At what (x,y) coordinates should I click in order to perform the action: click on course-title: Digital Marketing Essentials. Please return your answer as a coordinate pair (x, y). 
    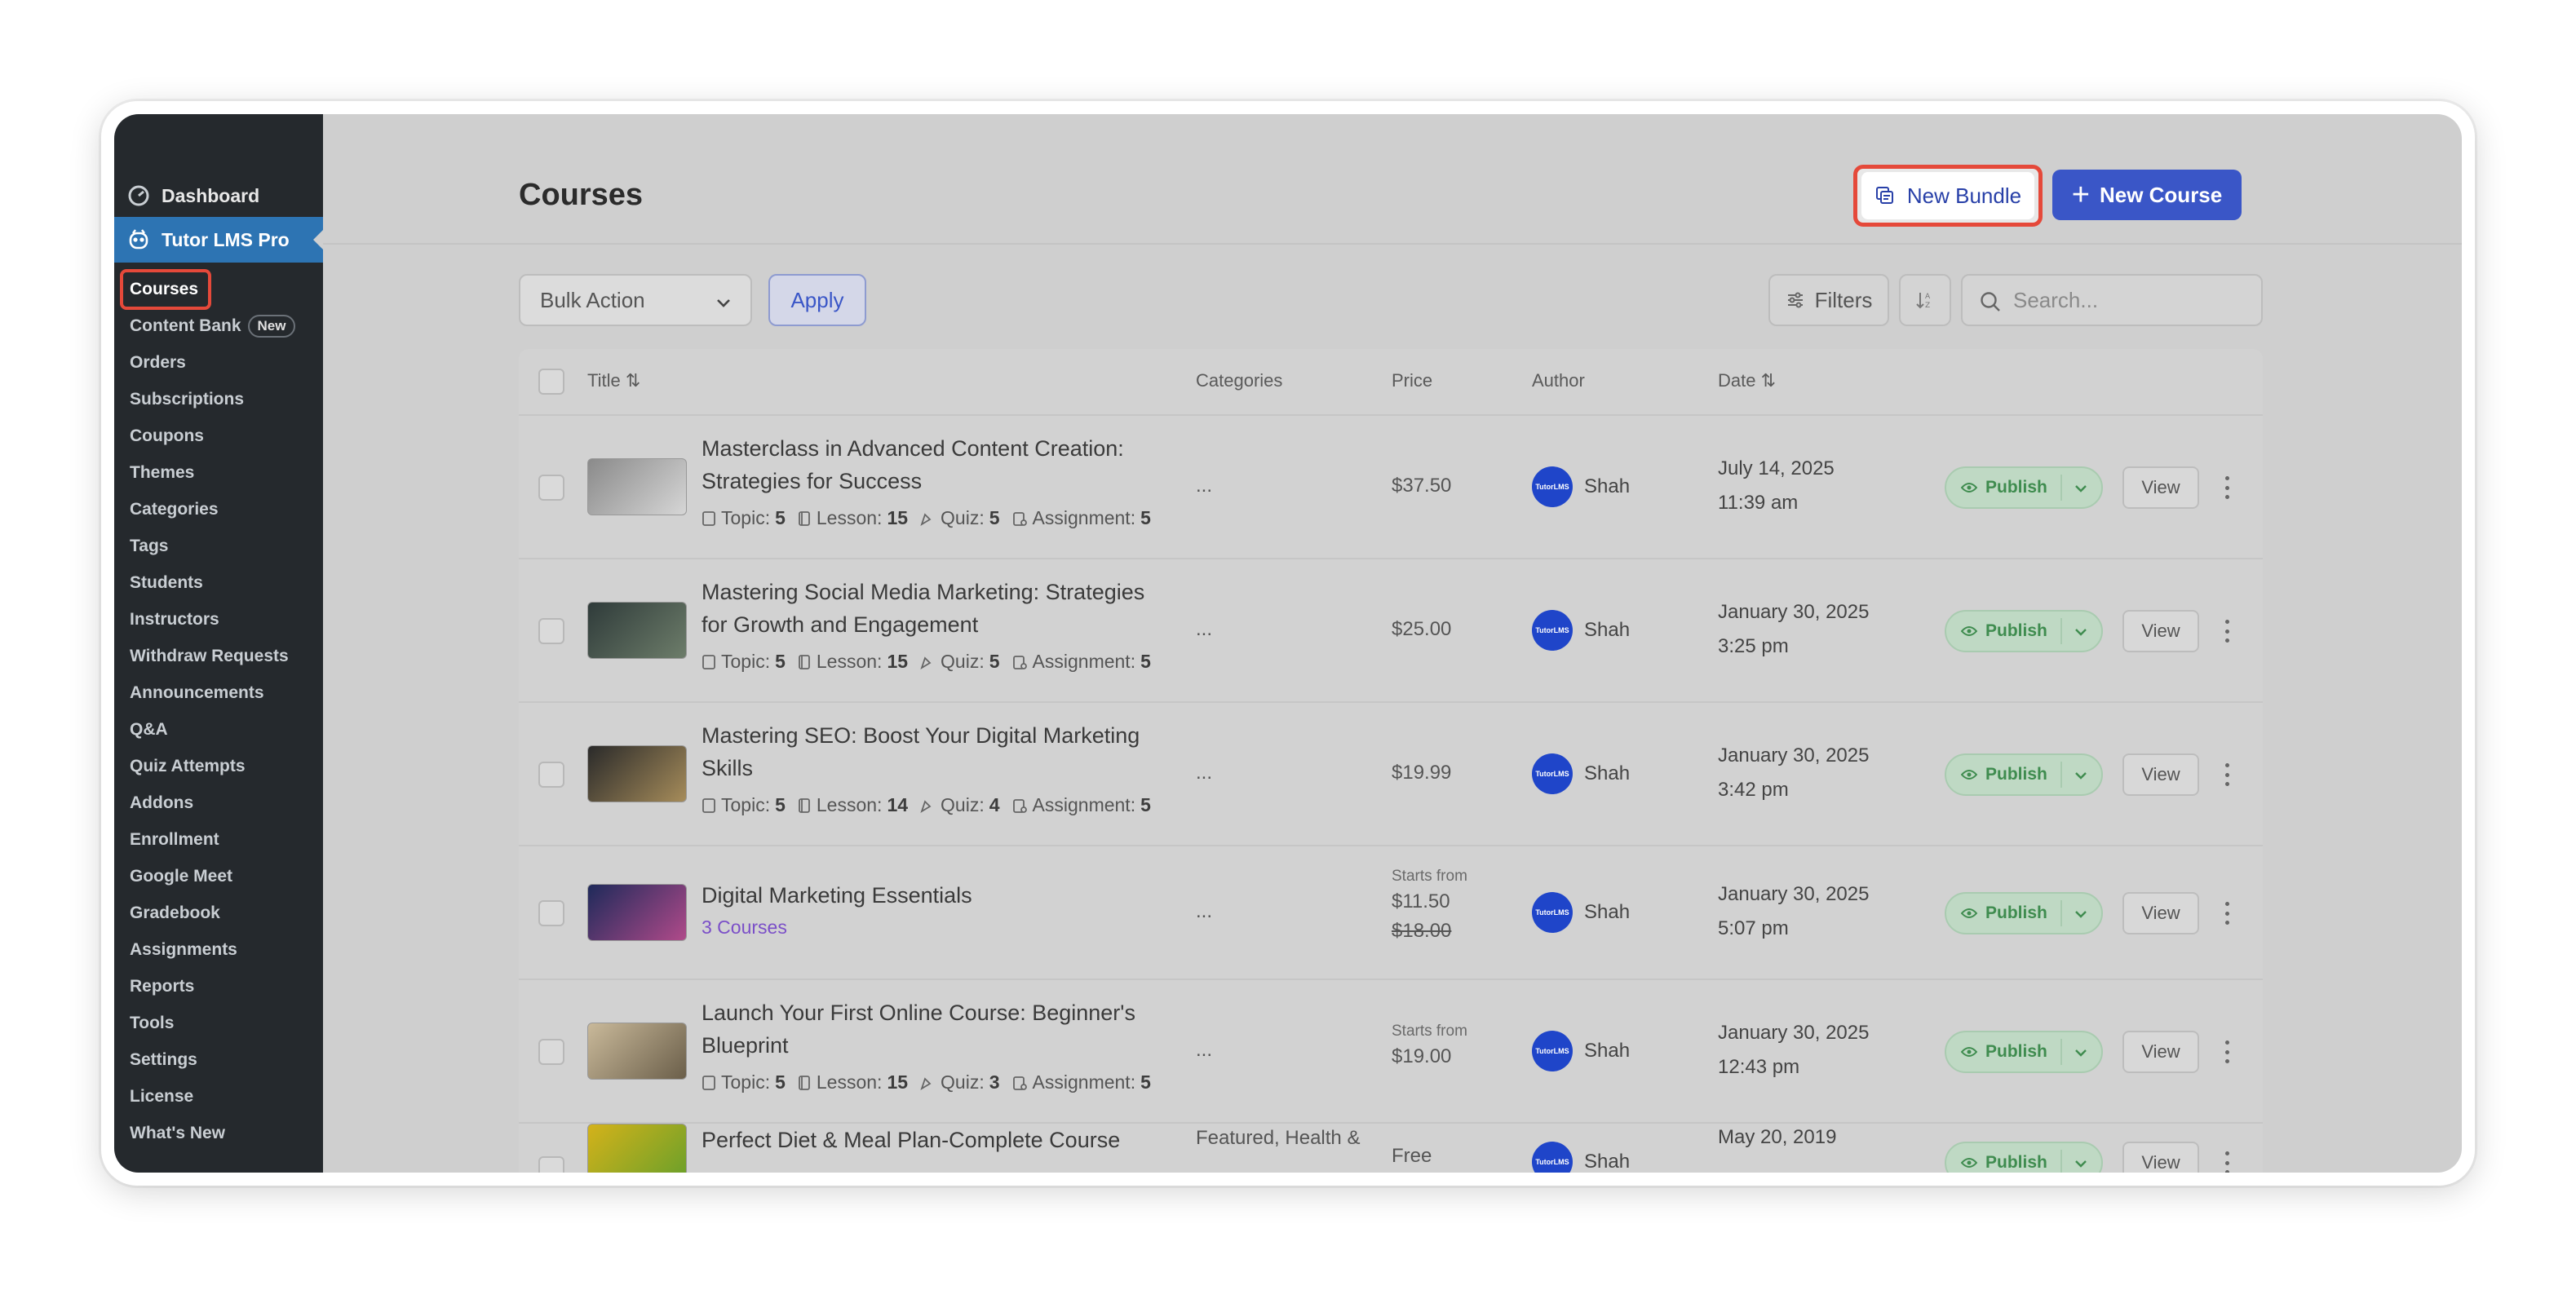
    Looking at the image, I should click on (946, 895).